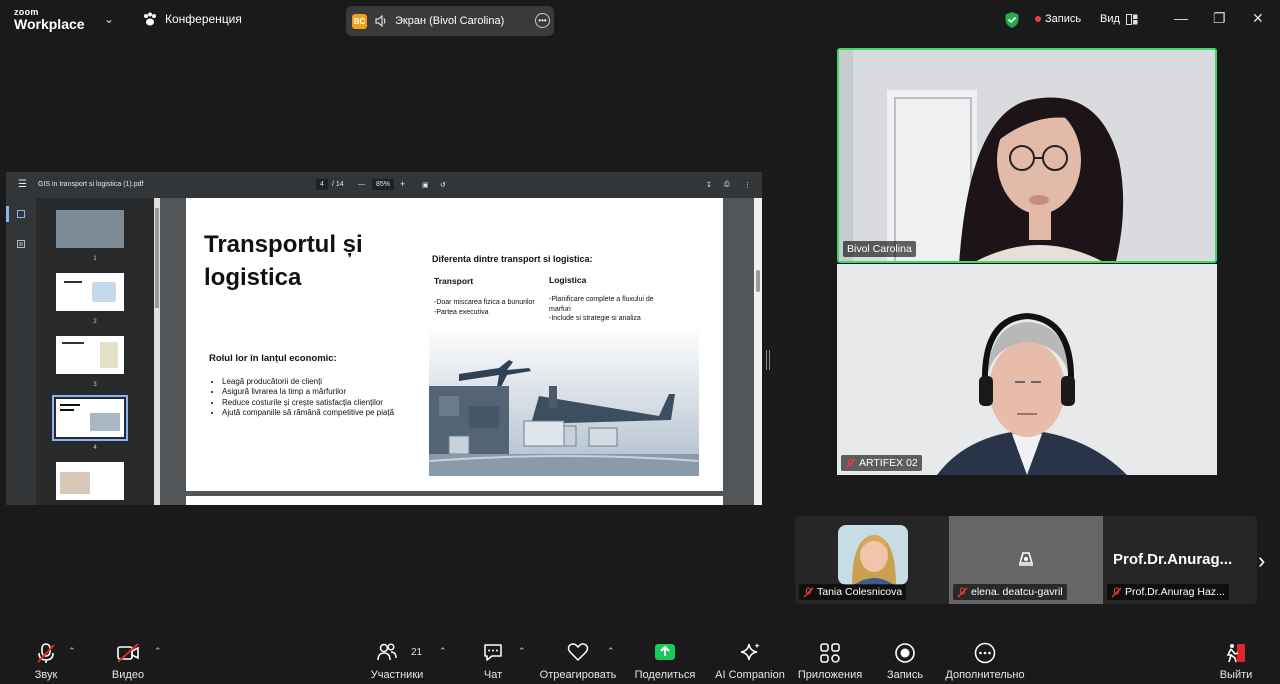 The width and height of the screenshot is (1280, 684). Describe the element at coordinates (830, 675) in the screenshot. I see `apps-label: Приложения` at that location.